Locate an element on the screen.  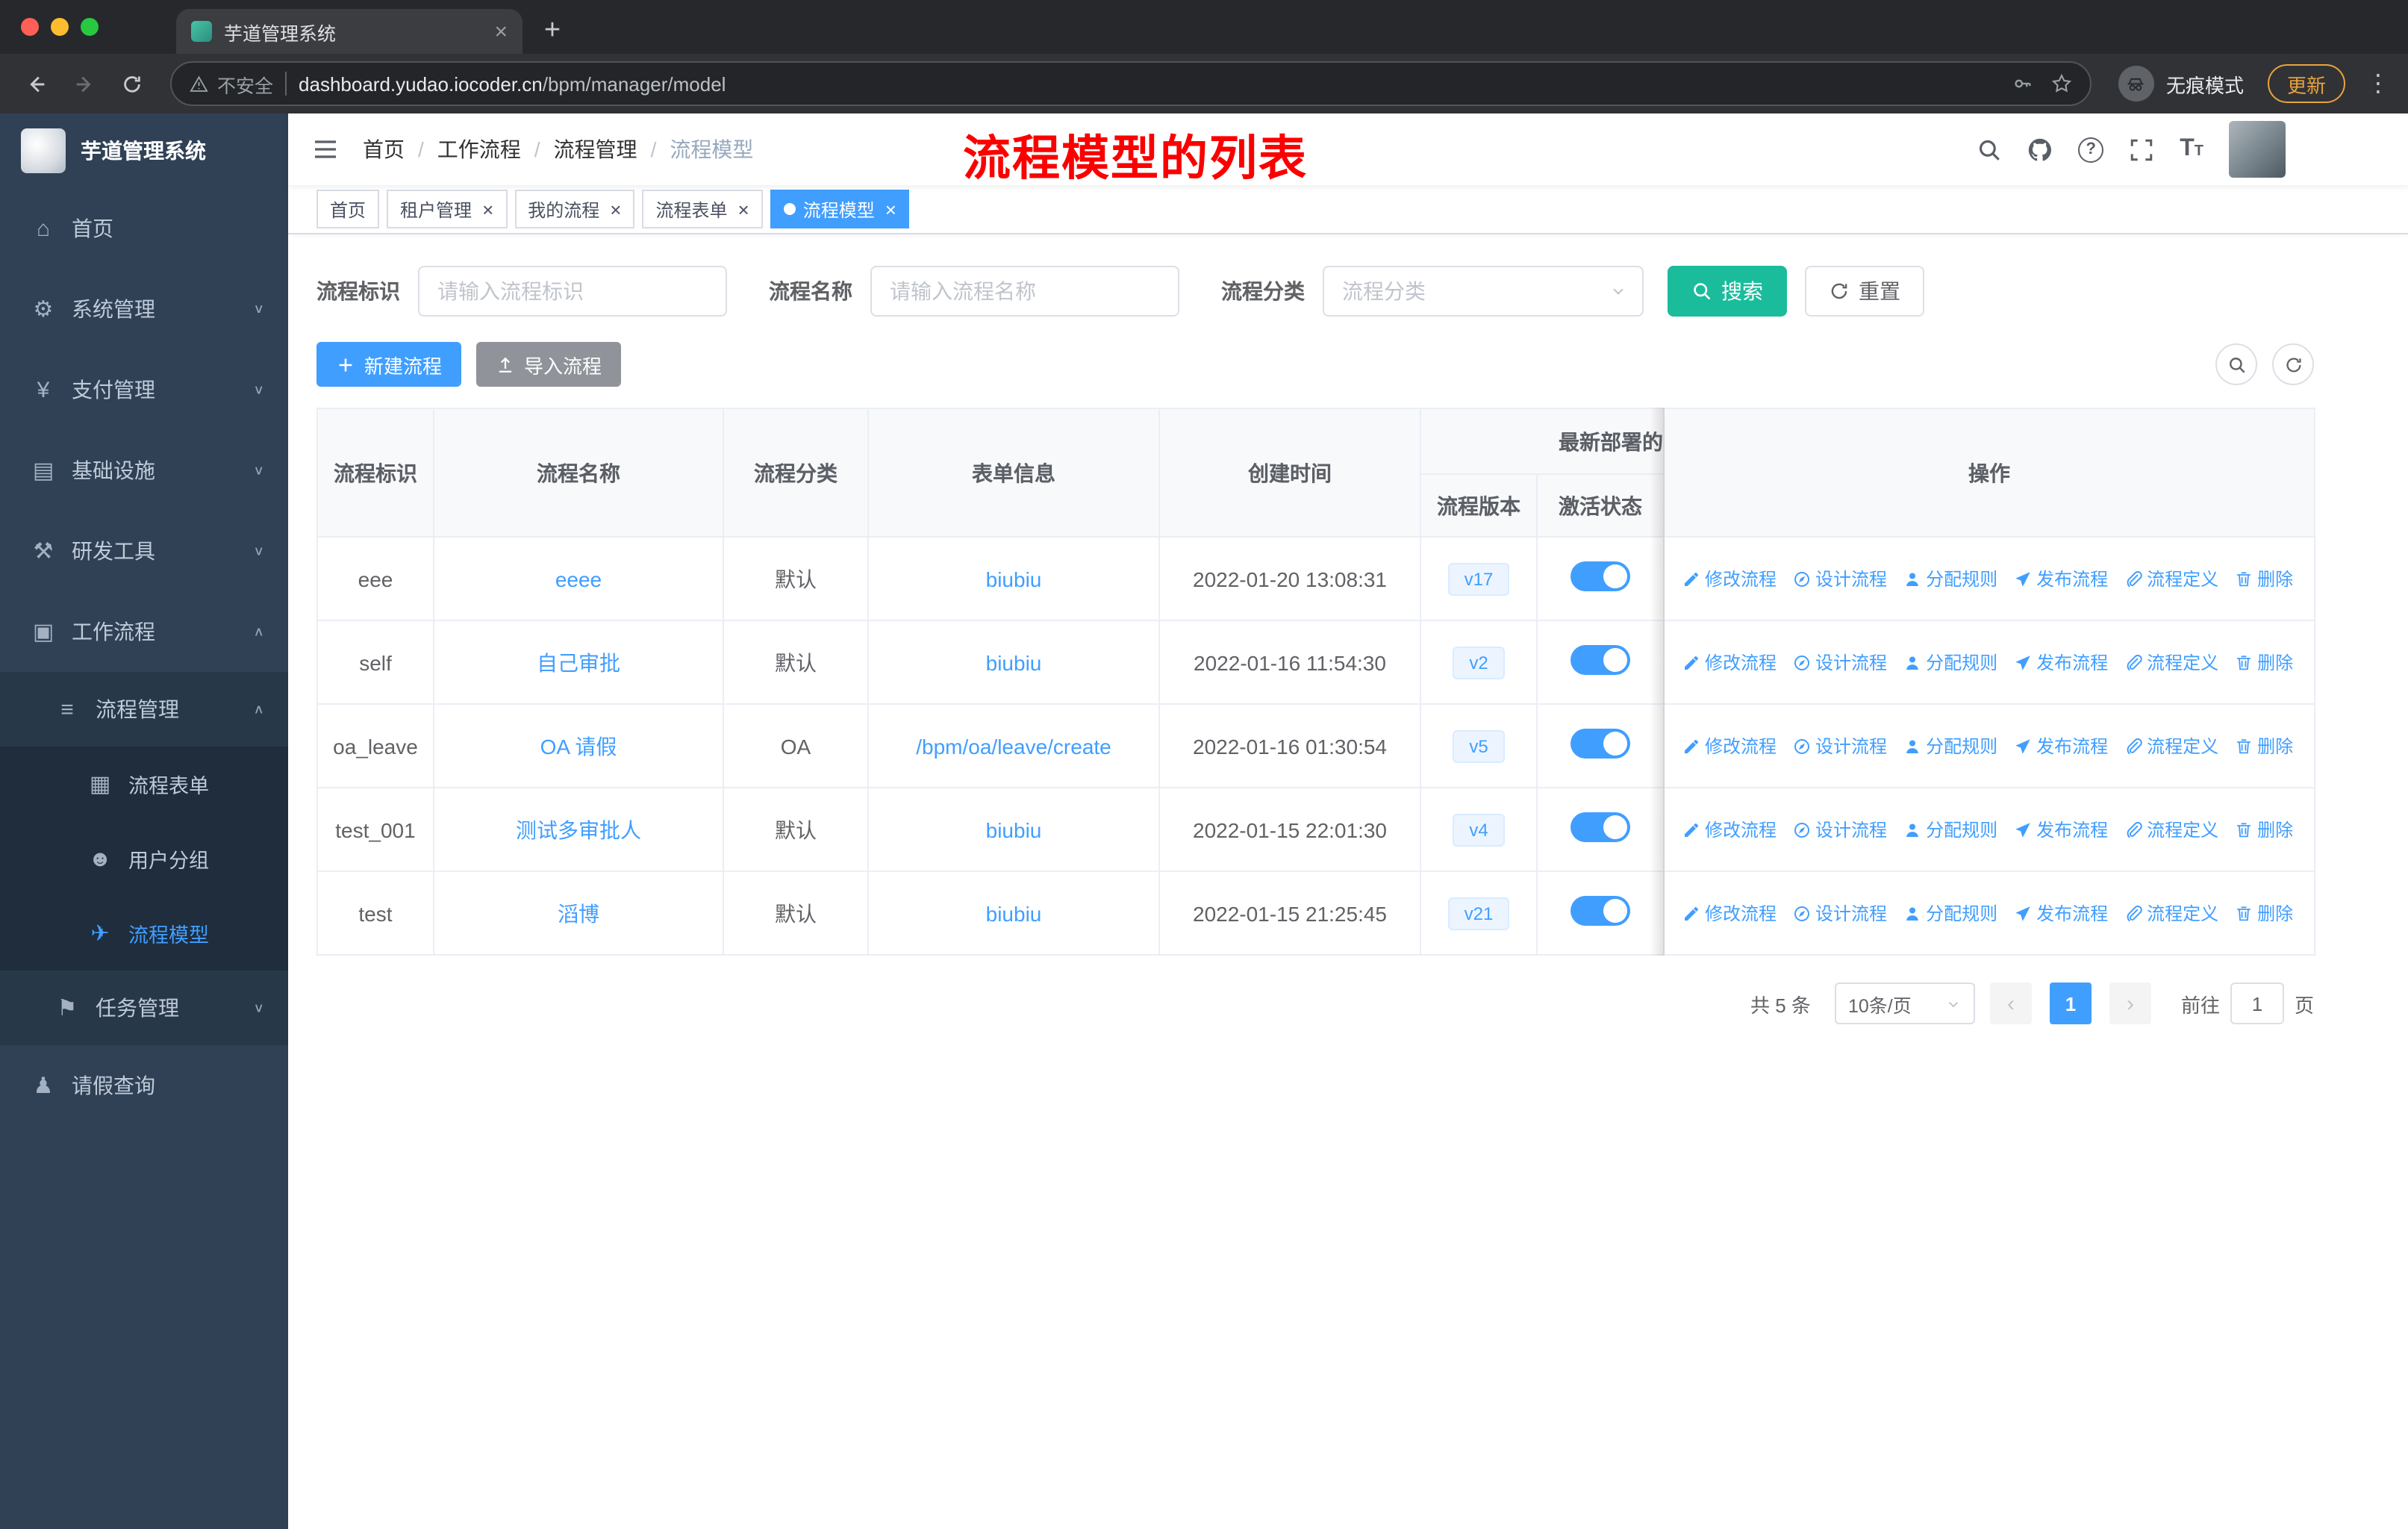
page-size-select: 10条/页 is located at coordinates (1904, 1004).